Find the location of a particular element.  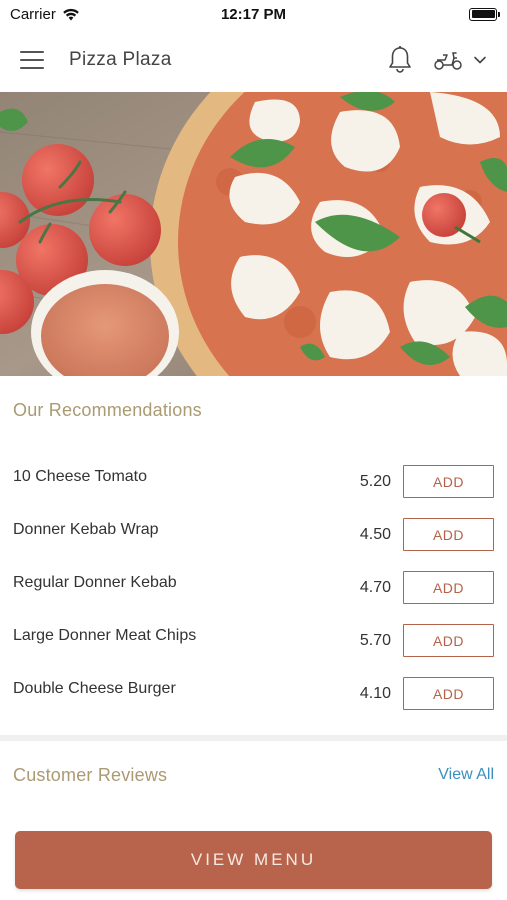

item-name: Large Donner Meat Chips is located at coordinates (105, 635).